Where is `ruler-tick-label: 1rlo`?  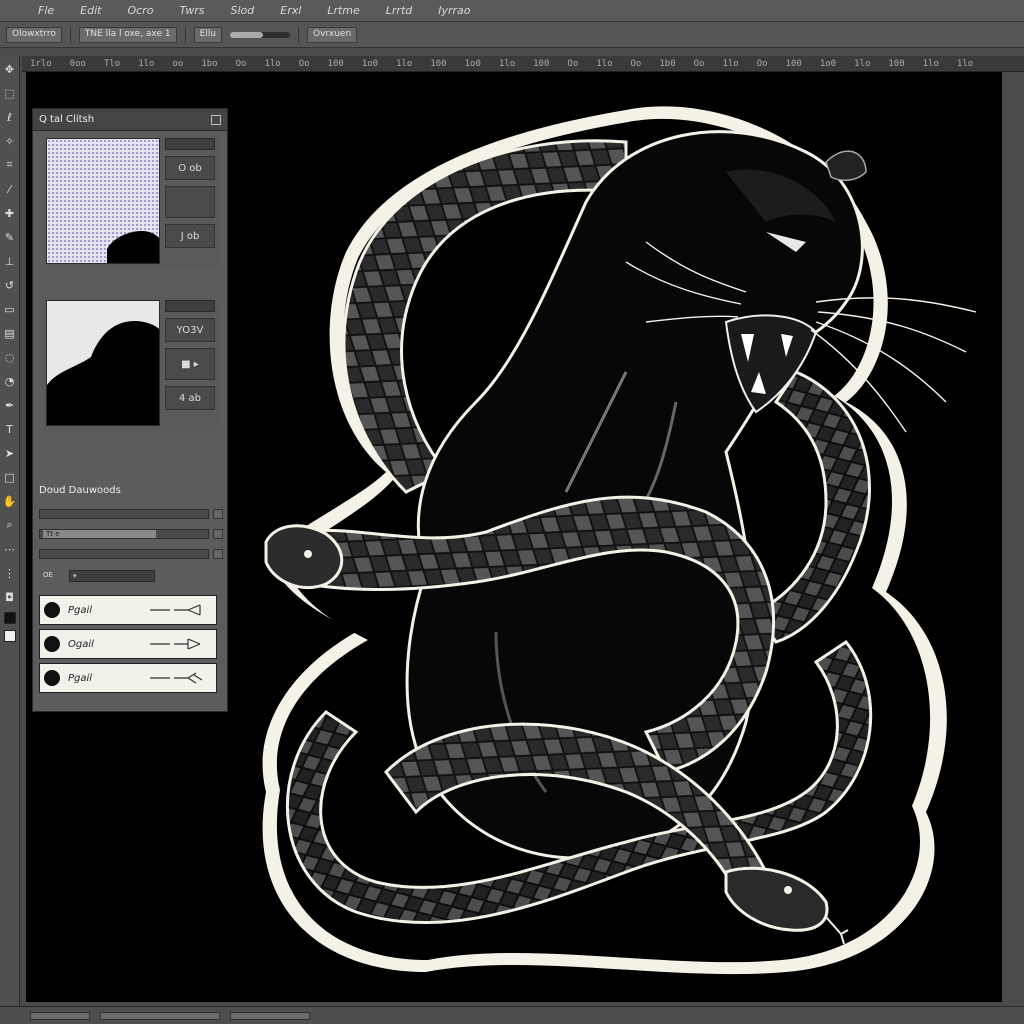 ruler-tick-label: 1rlo is located at coordinates (41, 63).